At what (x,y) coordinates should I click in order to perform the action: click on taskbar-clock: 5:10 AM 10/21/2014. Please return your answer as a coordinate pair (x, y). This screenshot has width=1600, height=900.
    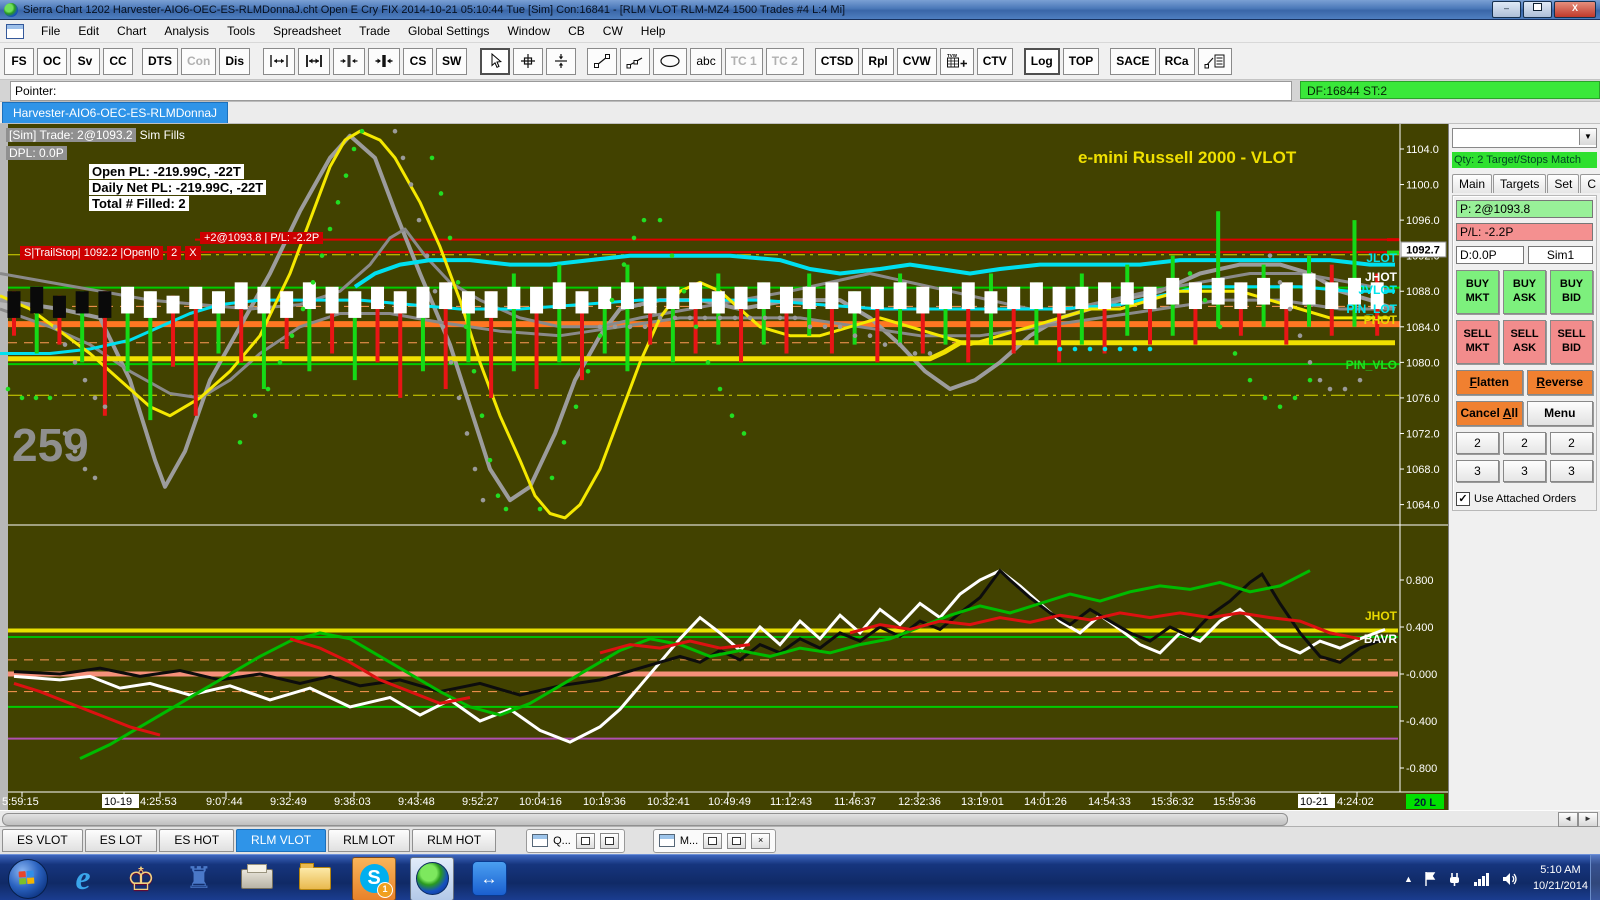
    Looking at the image, I should click on (1560, 878).